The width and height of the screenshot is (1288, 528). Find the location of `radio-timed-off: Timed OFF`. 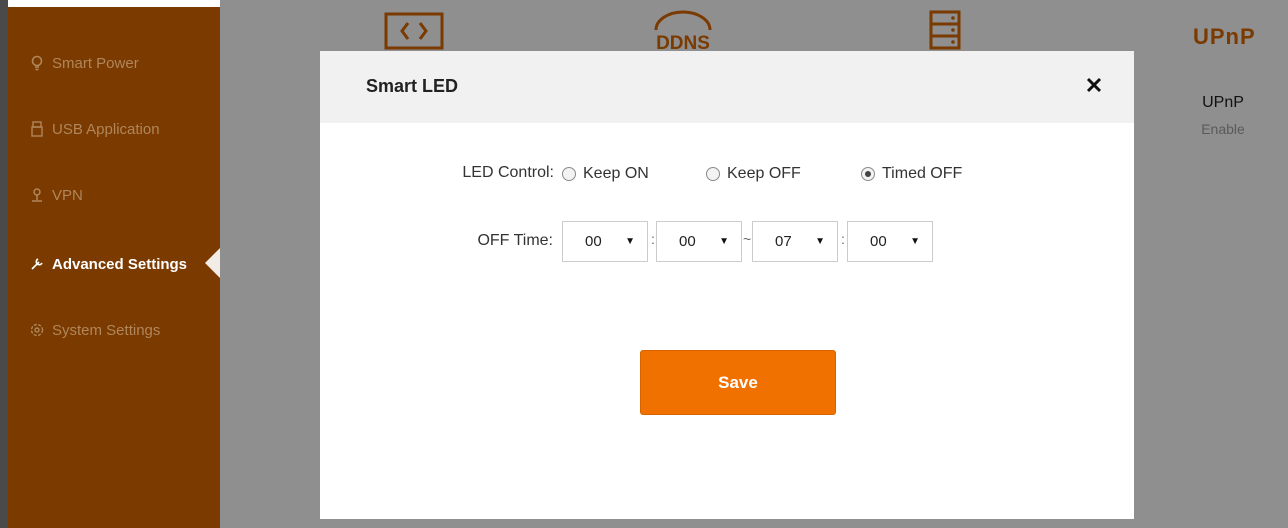

radio-timed-off: Timed OFF is located at coordinates (911, 174).